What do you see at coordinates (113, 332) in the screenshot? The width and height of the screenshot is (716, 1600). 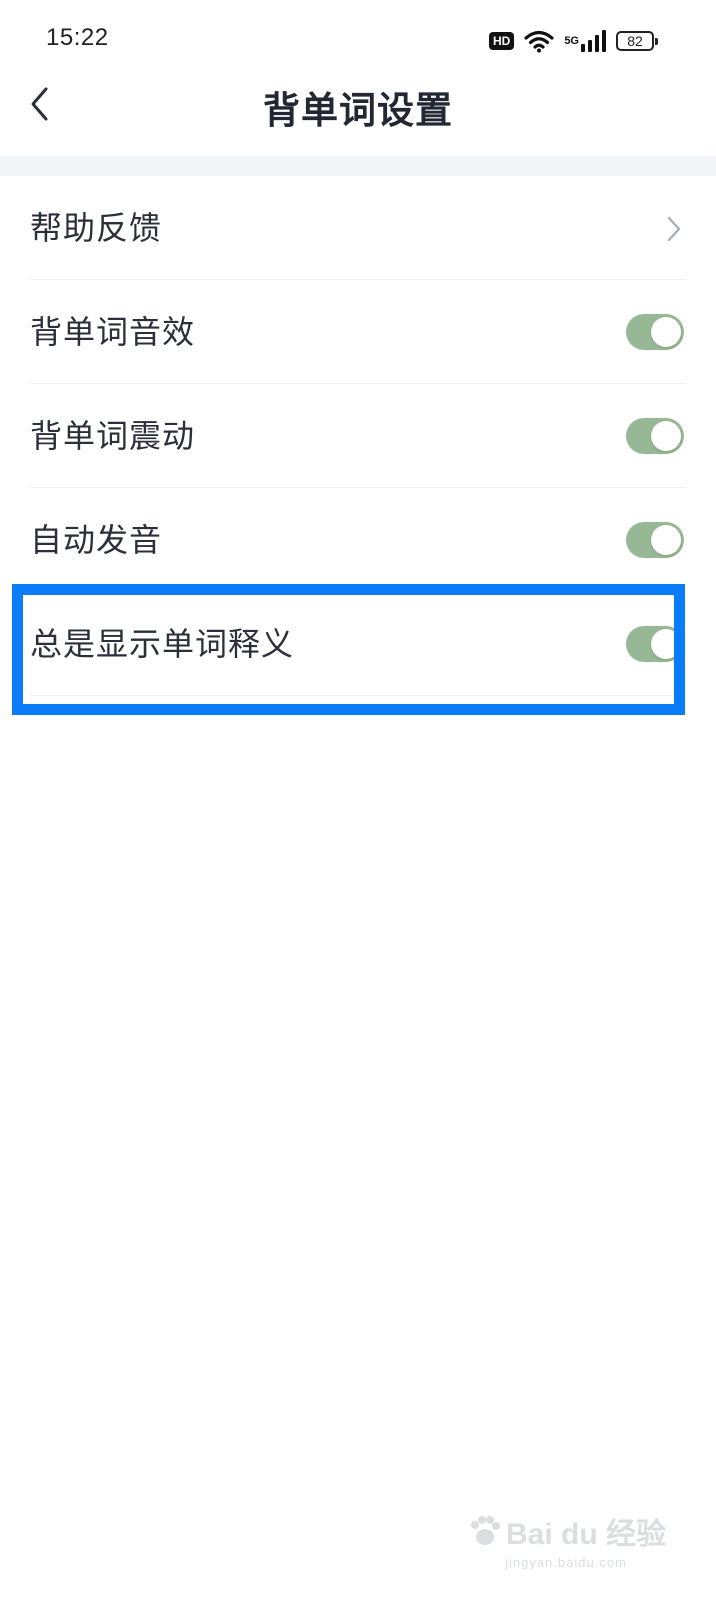 I see `setting-label: 背单词音效` at bounding box center [113, 332].